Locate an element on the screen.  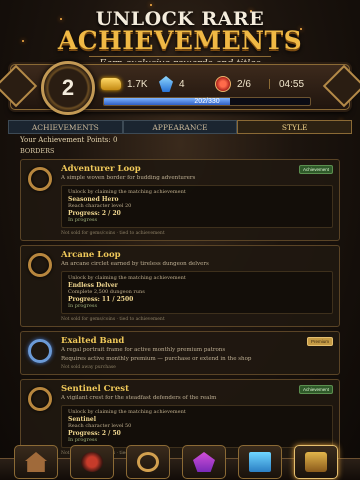
chest-icon is located at coordinates (316, 462).